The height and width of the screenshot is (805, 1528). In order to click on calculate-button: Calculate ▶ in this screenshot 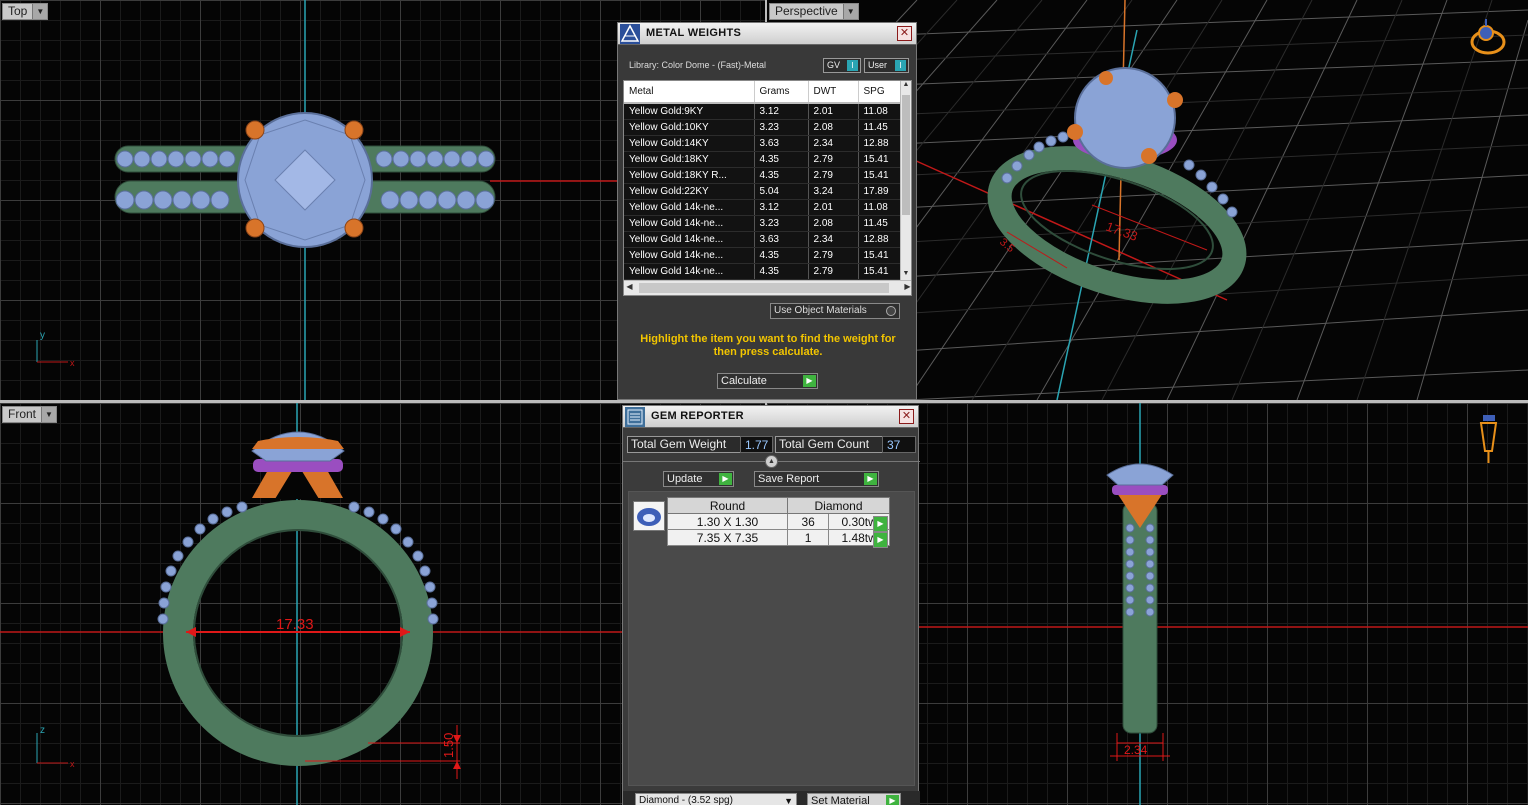, I will do `click(767, 381)`.